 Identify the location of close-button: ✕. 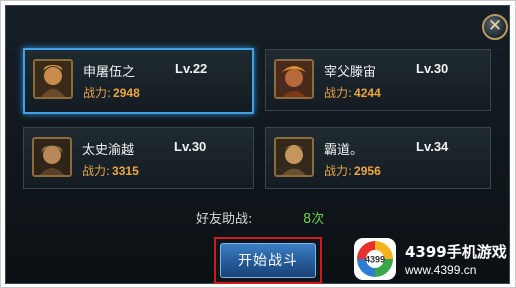
(495, 27).